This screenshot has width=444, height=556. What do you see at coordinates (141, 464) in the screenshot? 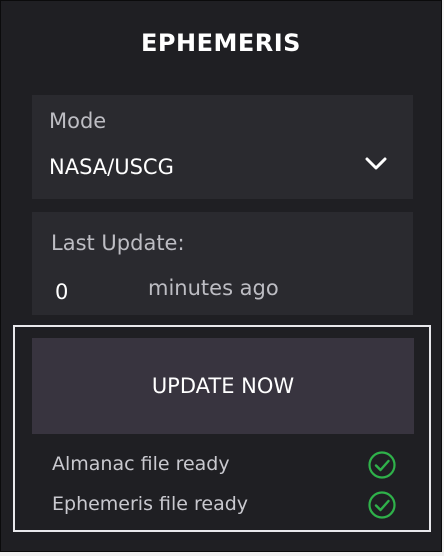
I see `almanac-status-text: Almanac file ready` at bounding box center [141, 464].